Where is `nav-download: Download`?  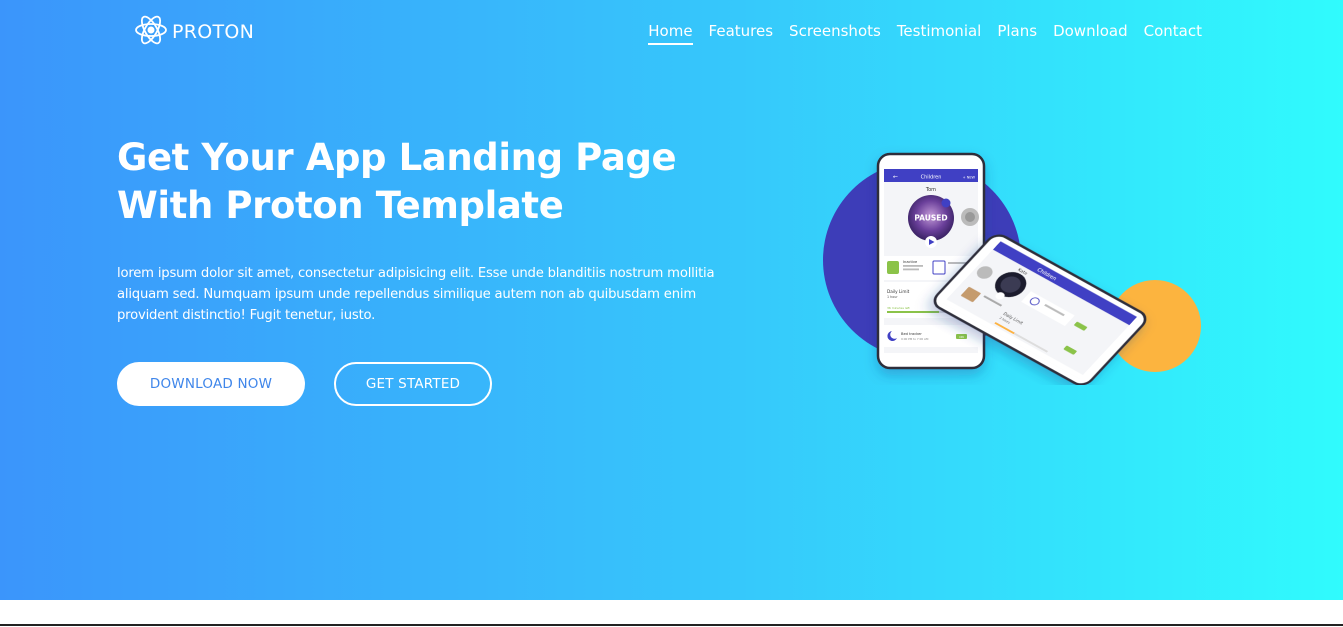 nav-download: Download is located at coordinates (1090, 33).